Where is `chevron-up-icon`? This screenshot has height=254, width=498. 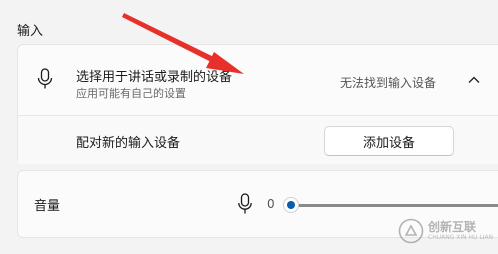 chevron-up-icon is located at coordinates (474, 80).